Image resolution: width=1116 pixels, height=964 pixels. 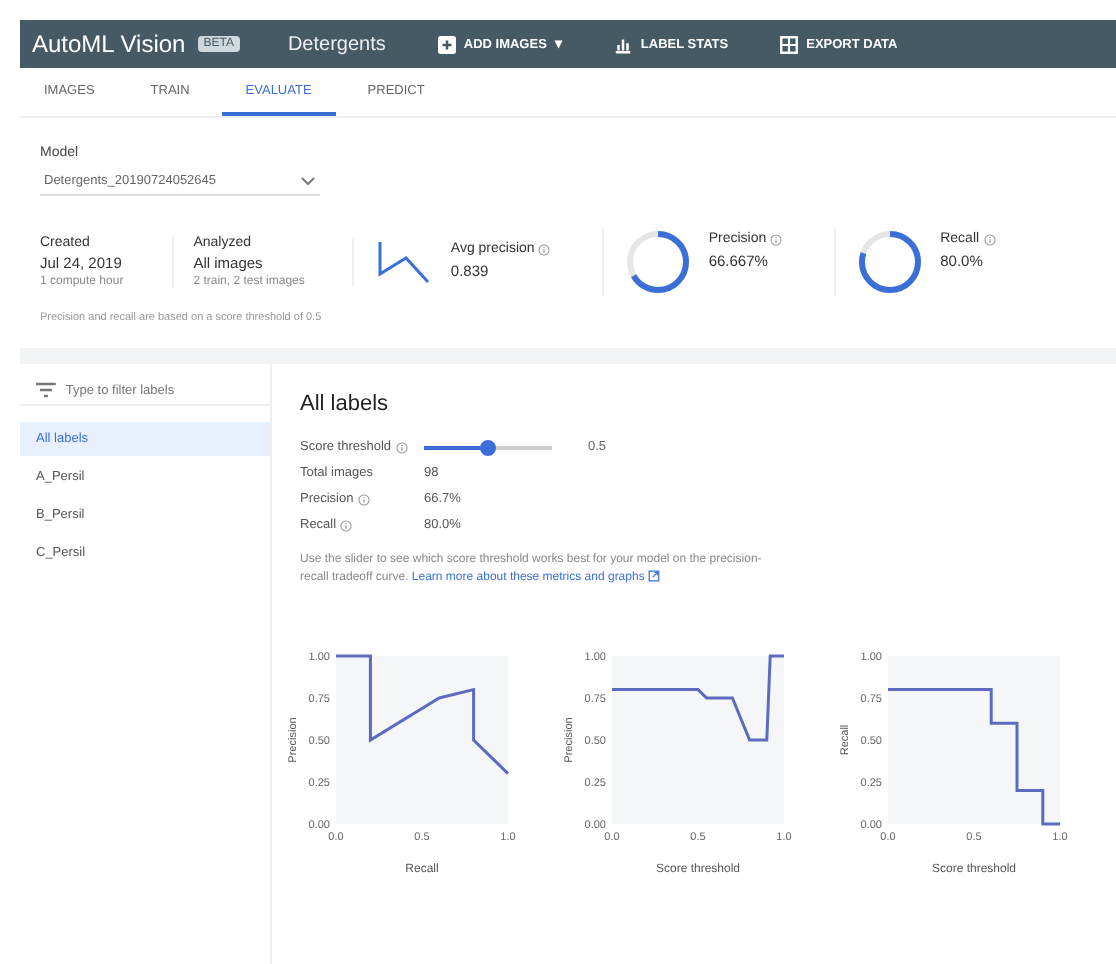 What do you see at coordinates (623, 44) in the screenshot?
I see `bar-chart-icon` at bounding box center [623, 44].